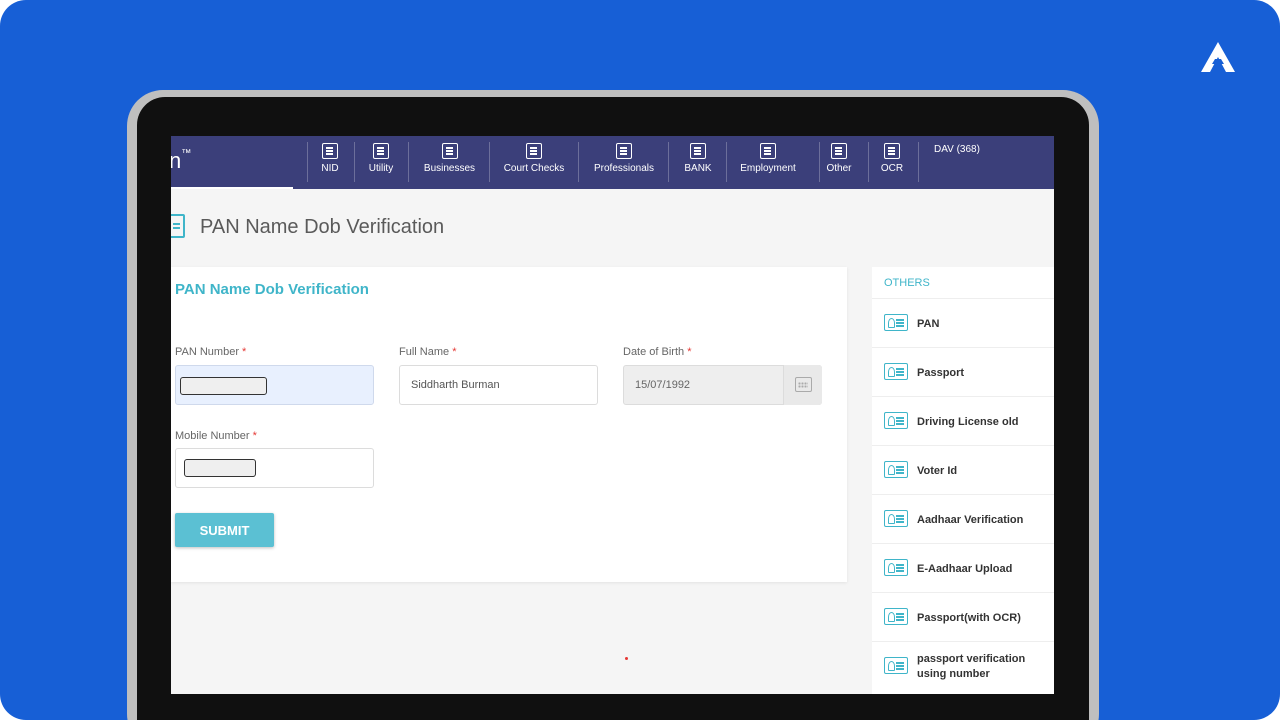  Describe the element at coordinates (698, 162) in the screenshot. I see `nav-item-bank: BANK` at that location.